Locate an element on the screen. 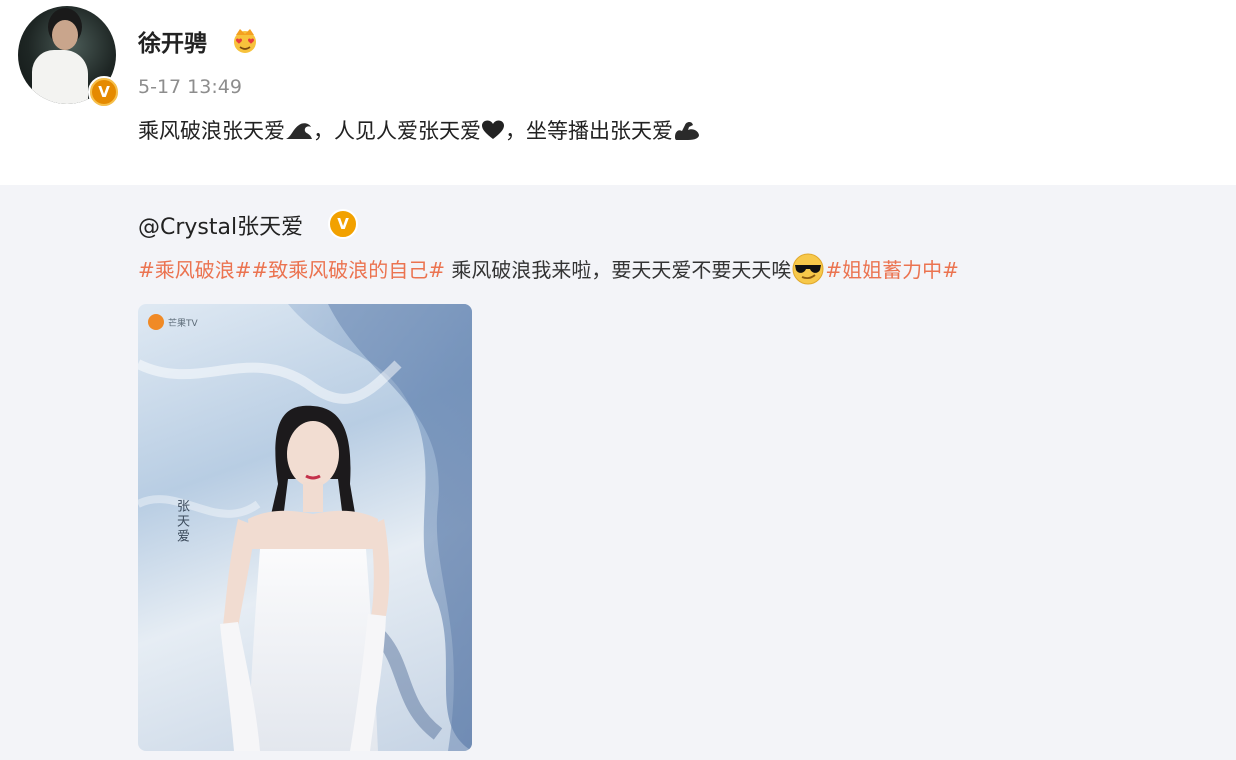 The width and height of the screenshot is (1236, 760). wave-emoji-icon is located at coordinates (299, 131).